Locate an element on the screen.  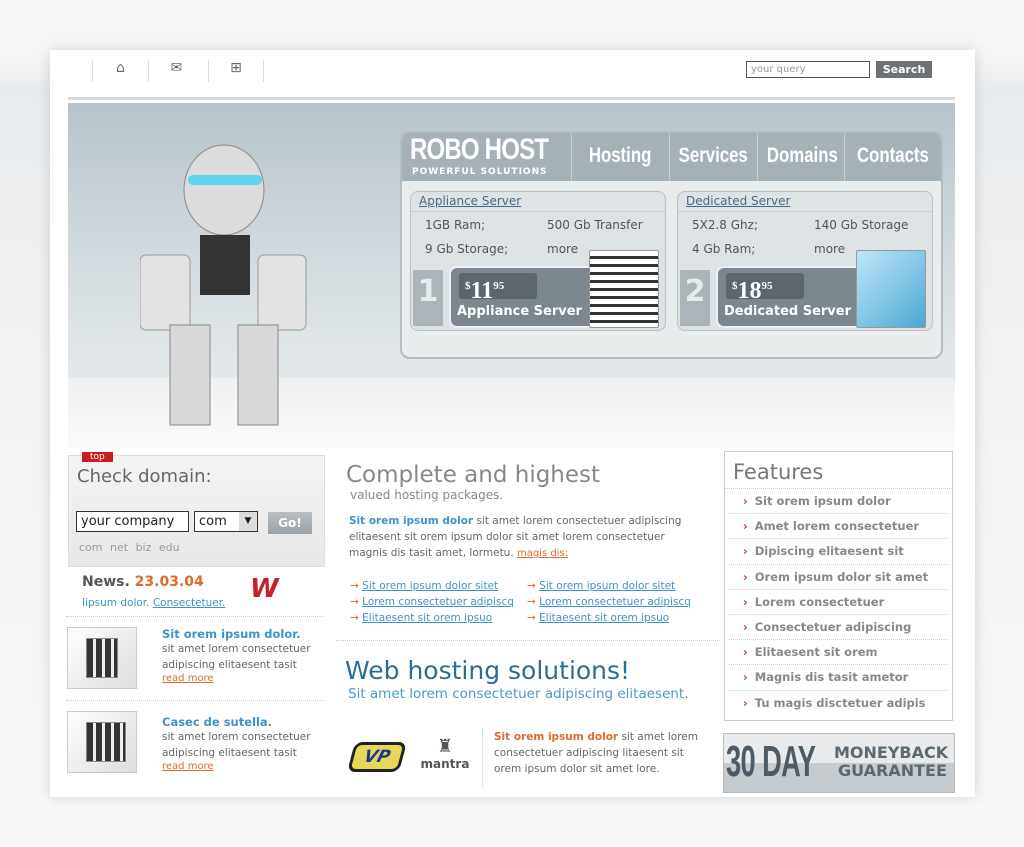
lead-link: magis dis: is located at coordinates (542, 553).